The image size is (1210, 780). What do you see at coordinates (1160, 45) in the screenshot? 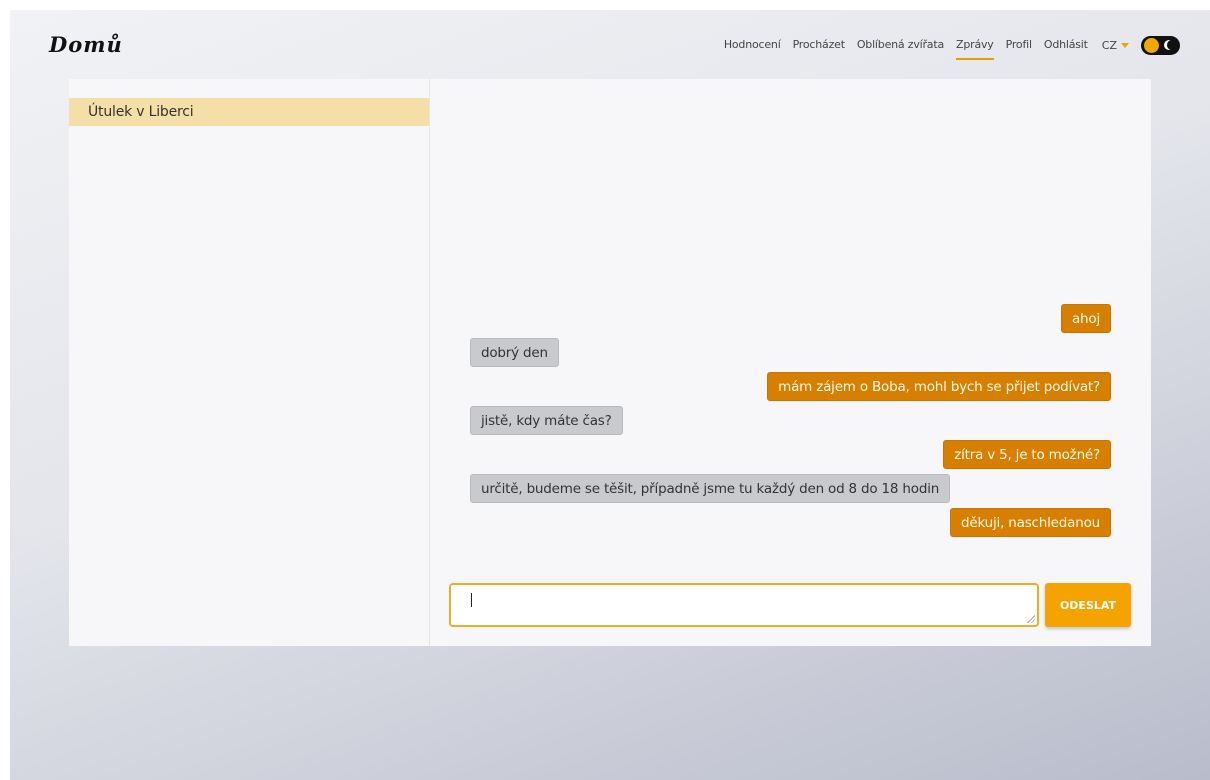
I see `theme-toggle` at bounding box center [1160, 45].